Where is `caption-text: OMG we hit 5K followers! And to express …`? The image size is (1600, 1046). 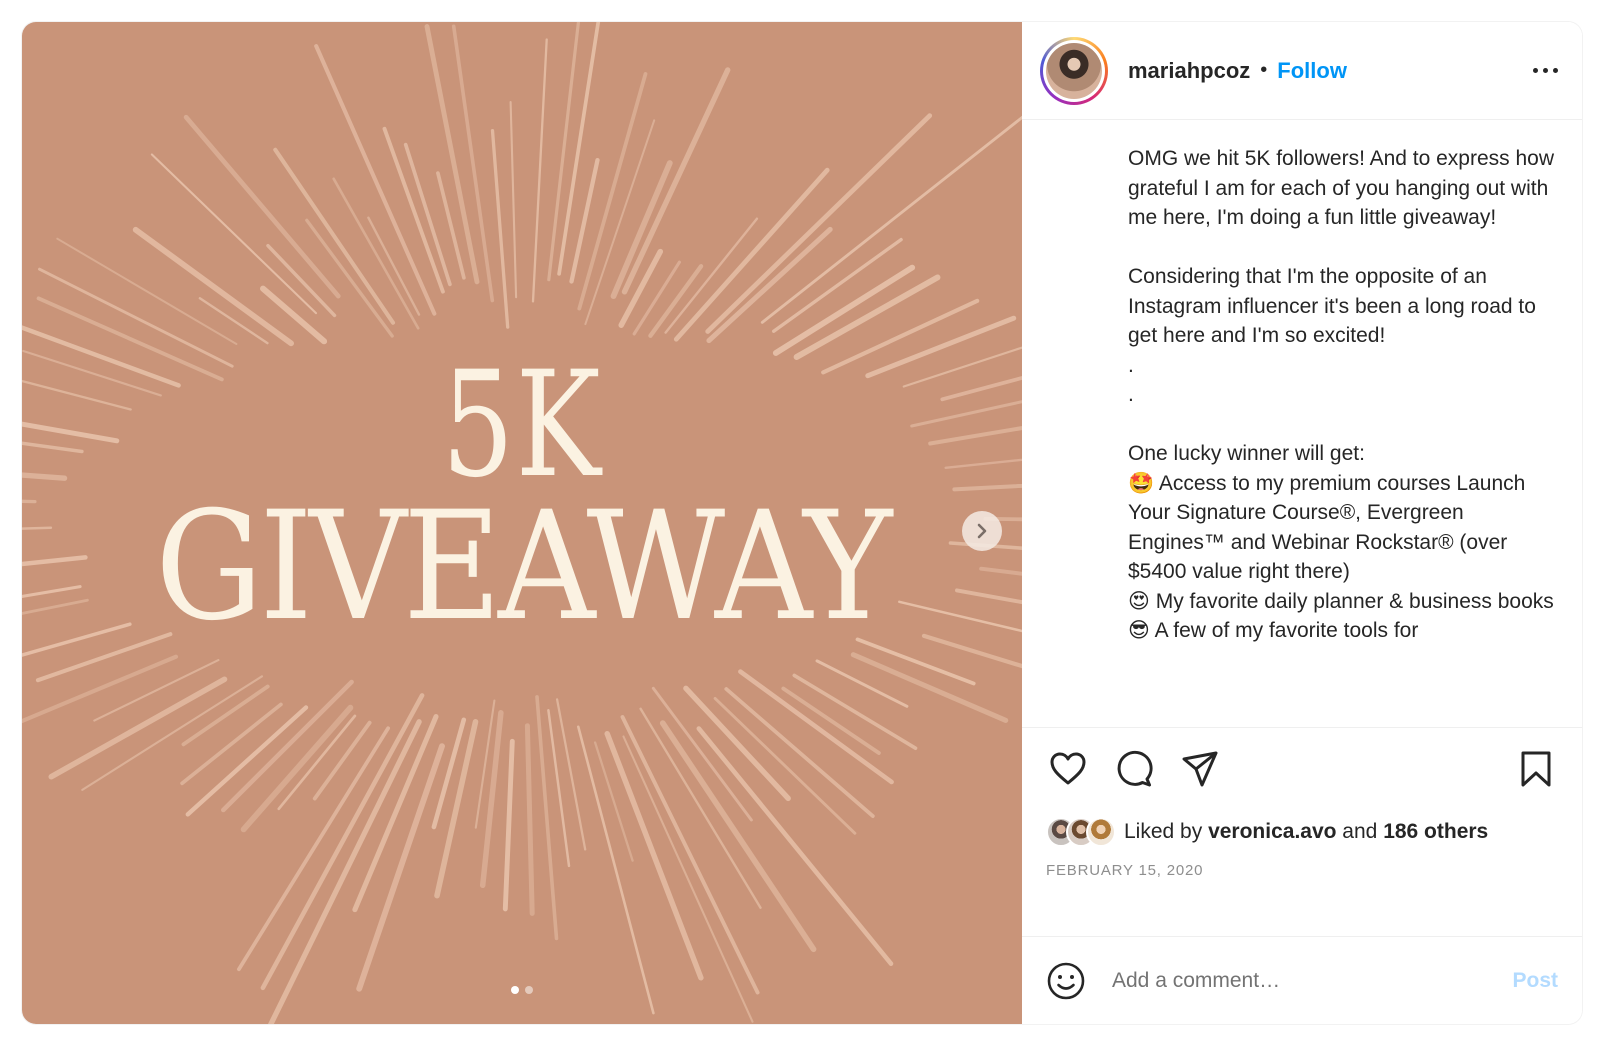
caption-text: OMG we hit 5K followers! And to express … is located at coordinates (1341, 394).